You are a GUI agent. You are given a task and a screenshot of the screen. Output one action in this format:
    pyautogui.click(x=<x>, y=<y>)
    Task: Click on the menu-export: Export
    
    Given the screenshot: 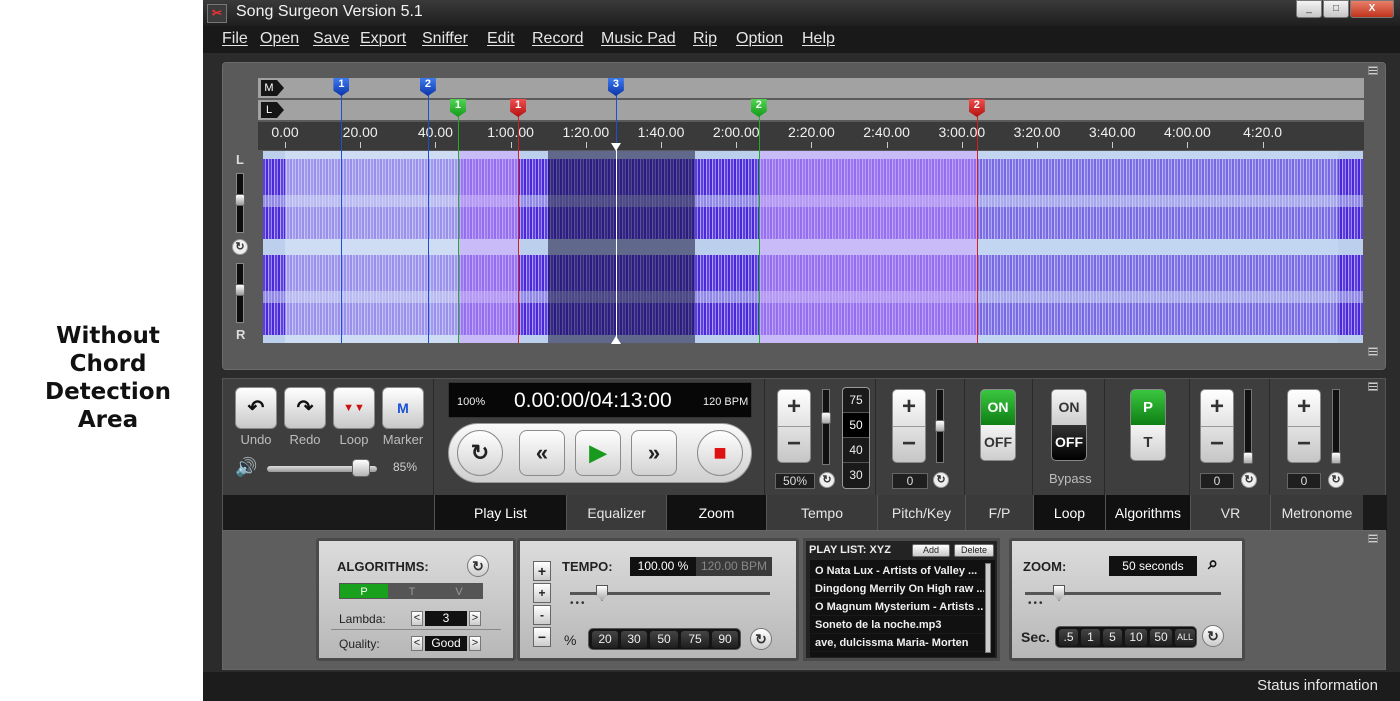 What is the action you would take?
    pyautogui.click(x=383, y=39)
    